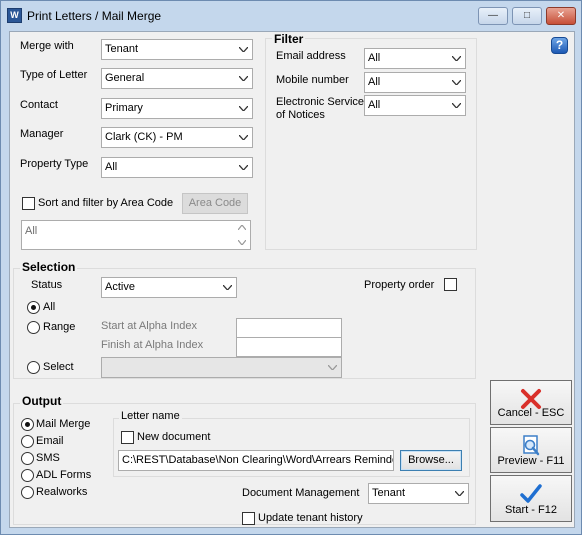  Describe the element at coordinates (531, 493) in the screenshot. I see `start-checkmark-icon` at that location.